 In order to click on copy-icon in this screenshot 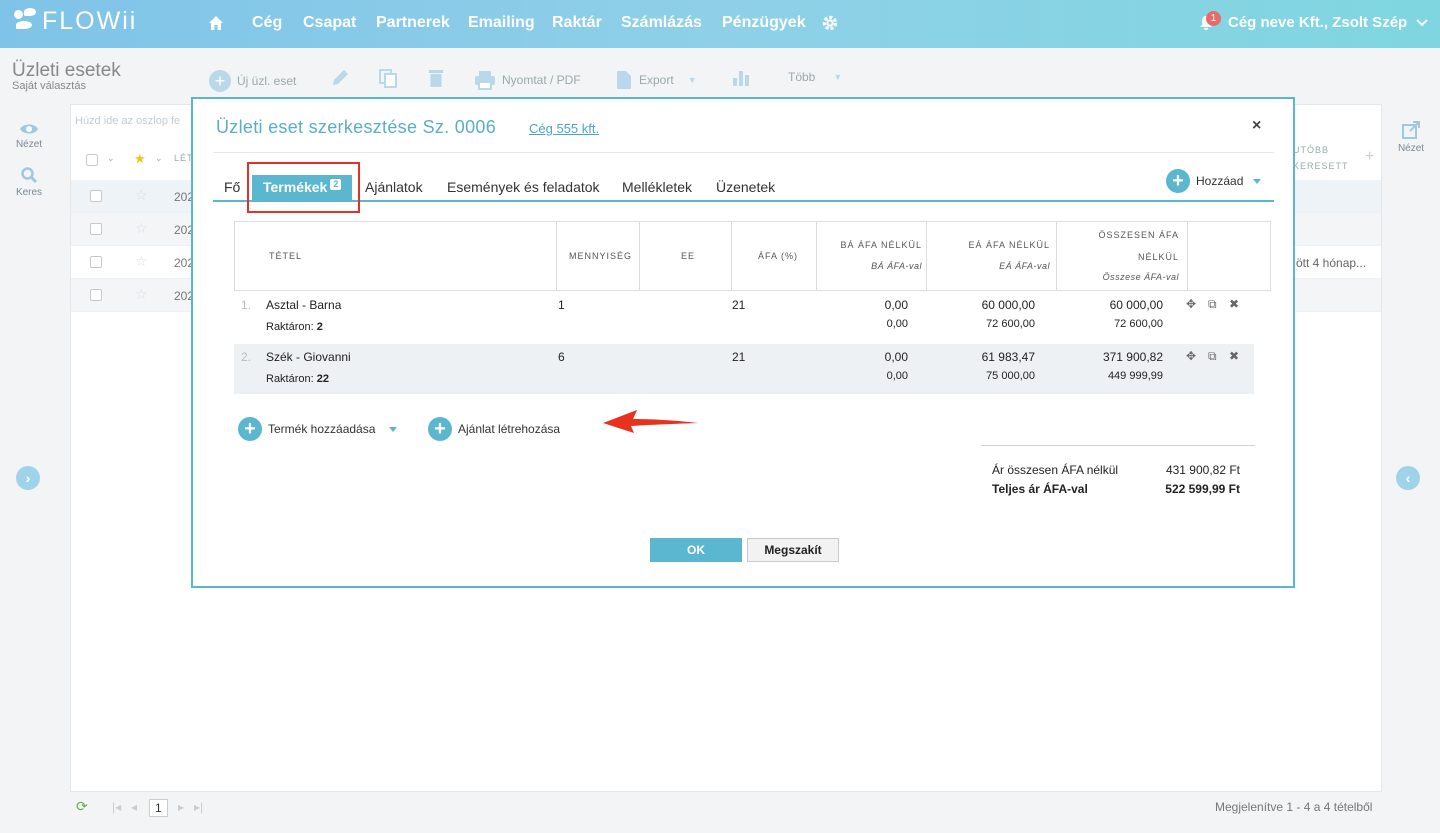, I will do `click(388, 78)`.